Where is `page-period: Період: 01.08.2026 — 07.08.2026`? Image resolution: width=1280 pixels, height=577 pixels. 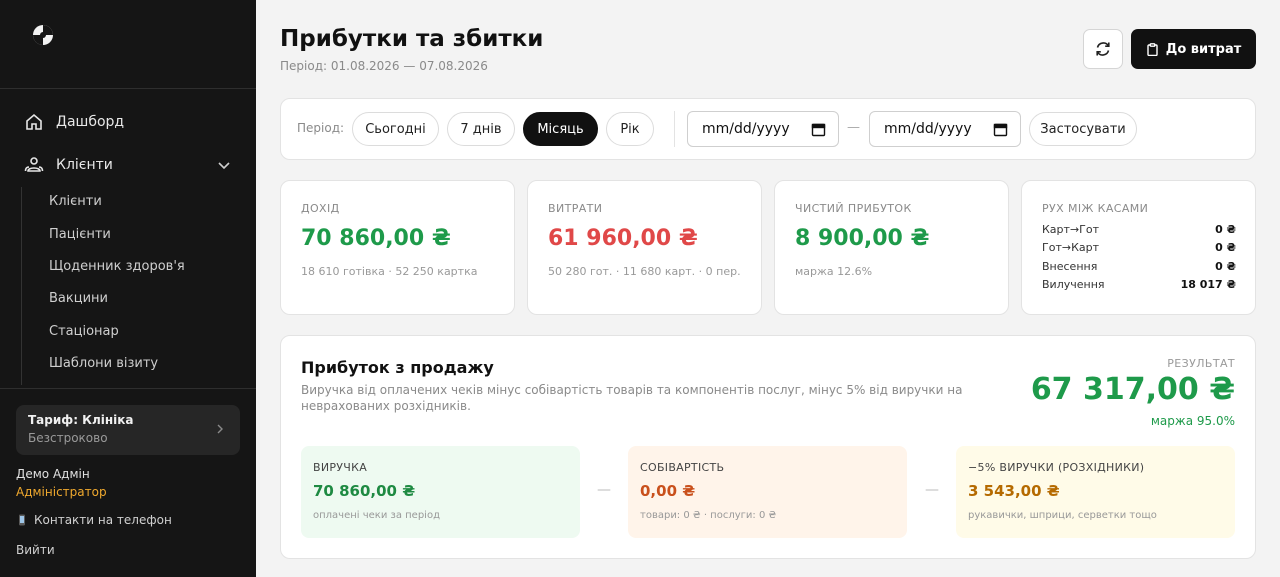
page-period: Період: 01.08.2026 — 07.08.2026 is located at coordinates (384, 66).